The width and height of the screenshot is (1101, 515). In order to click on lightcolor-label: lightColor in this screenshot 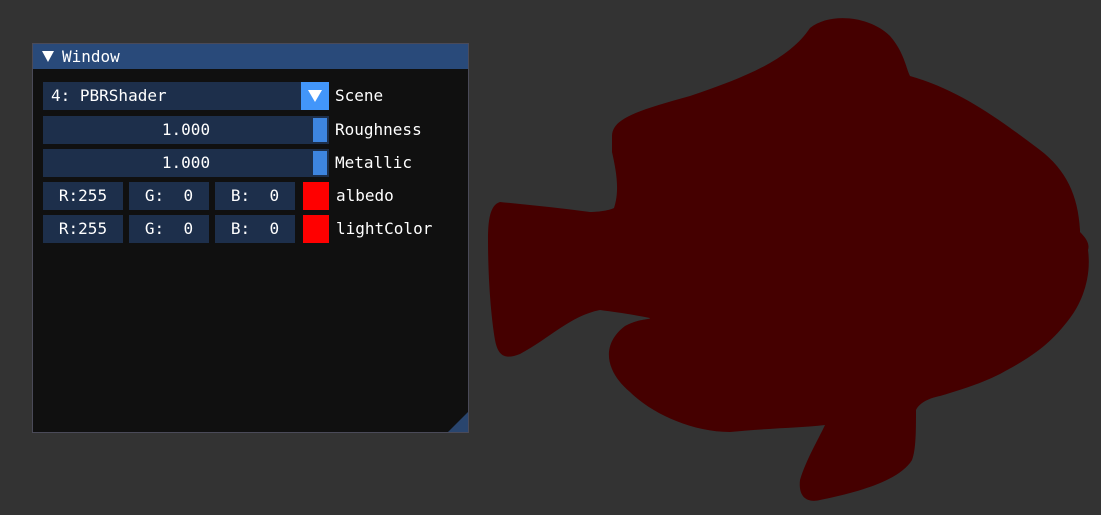, I will do `click(384, 228)`.